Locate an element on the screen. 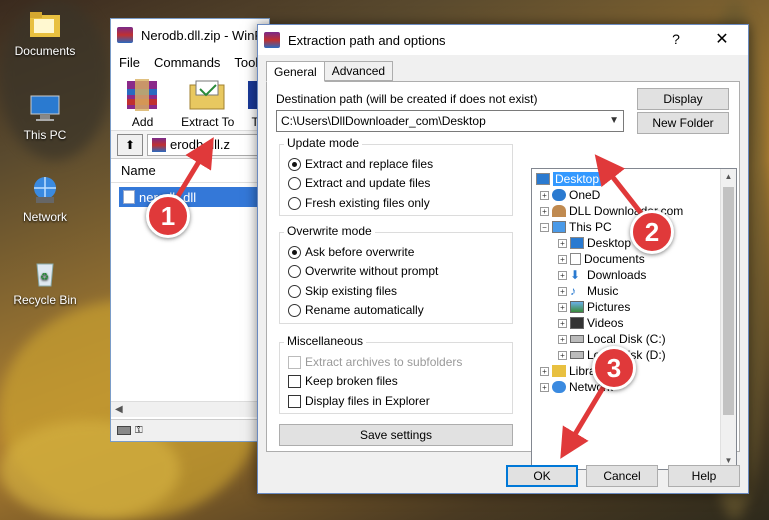  cancel-button: Cancel is located at coordinates (622, 476).